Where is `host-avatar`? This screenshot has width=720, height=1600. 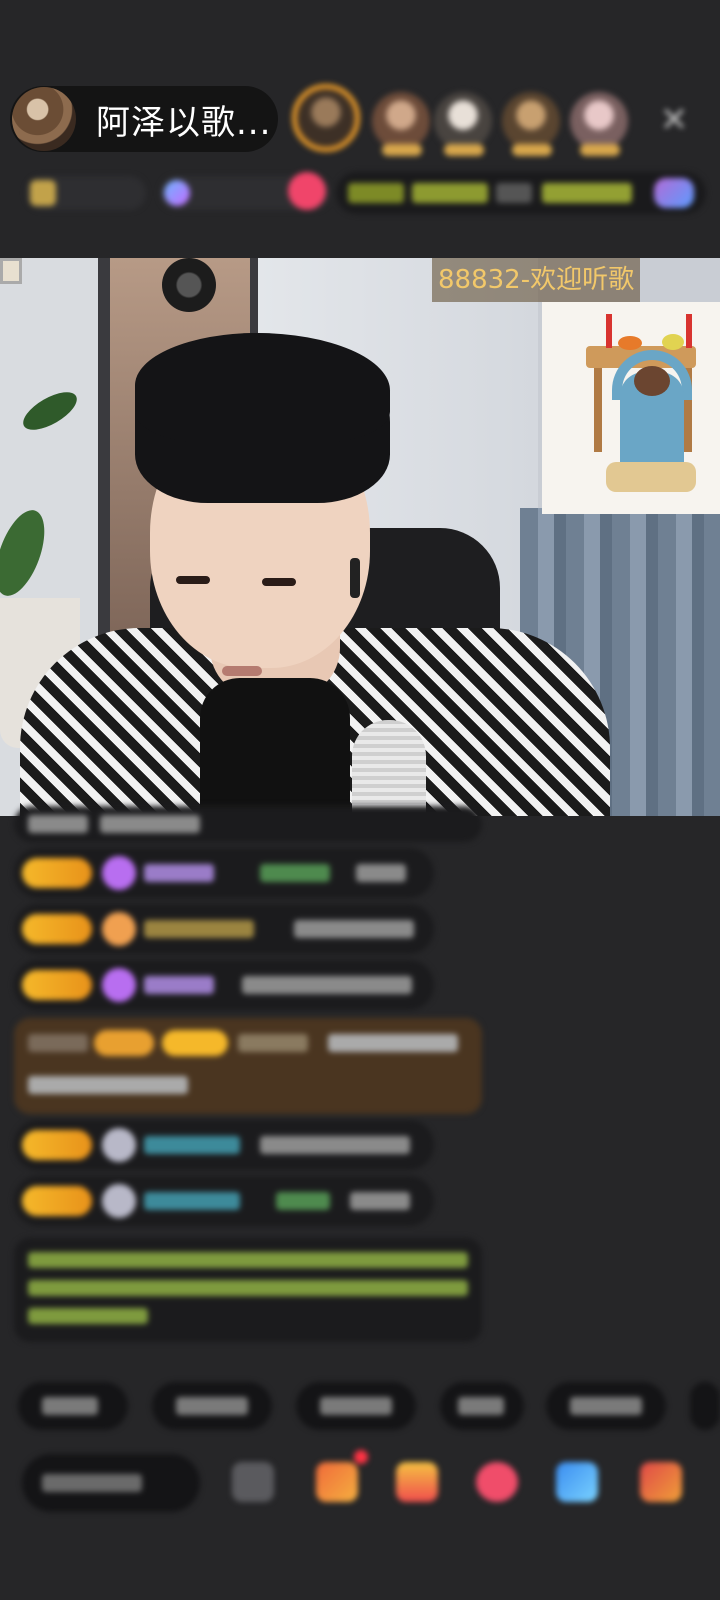 host-avatar is located at coordinates (44, 119).